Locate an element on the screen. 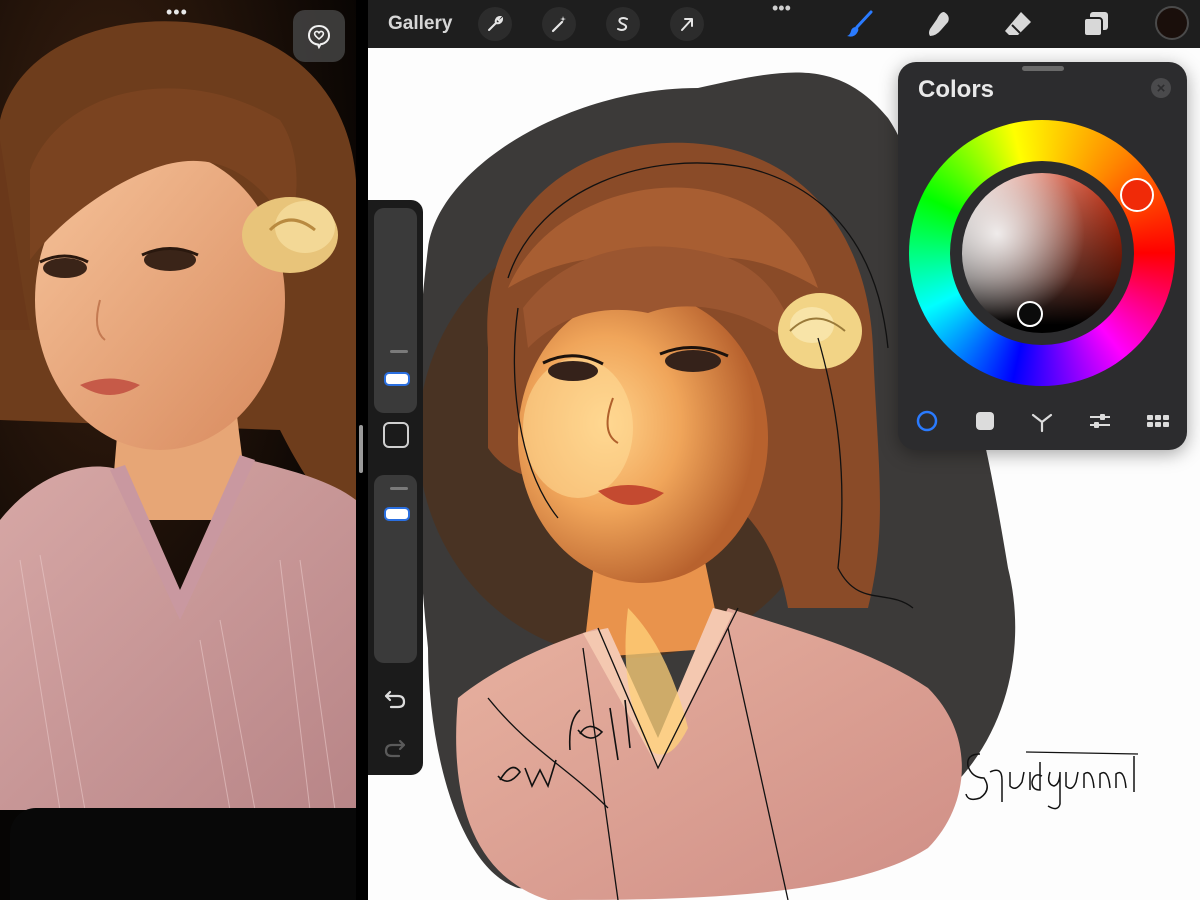 This screenshot has width=1200, height=900. redo-button is located at coordinates (395, 748).